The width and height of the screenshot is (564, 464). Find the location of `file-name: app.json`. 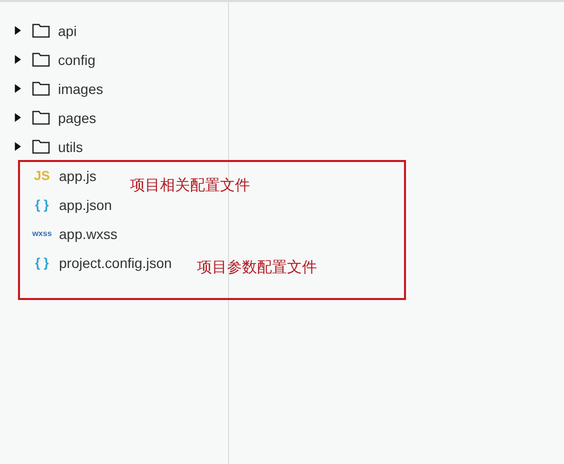

file-name: app.json is located at coordinates (85, 204).